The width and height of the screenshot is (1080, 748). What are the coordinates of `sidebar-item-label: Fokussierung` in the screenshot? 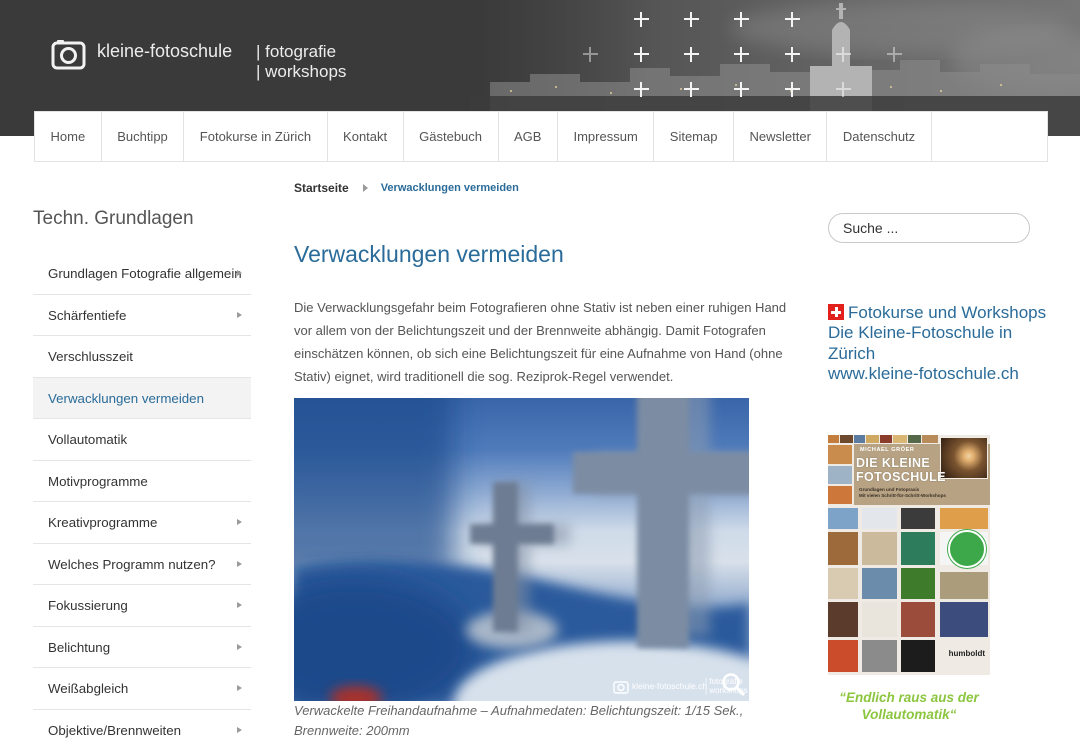 It's located at (88, 605).